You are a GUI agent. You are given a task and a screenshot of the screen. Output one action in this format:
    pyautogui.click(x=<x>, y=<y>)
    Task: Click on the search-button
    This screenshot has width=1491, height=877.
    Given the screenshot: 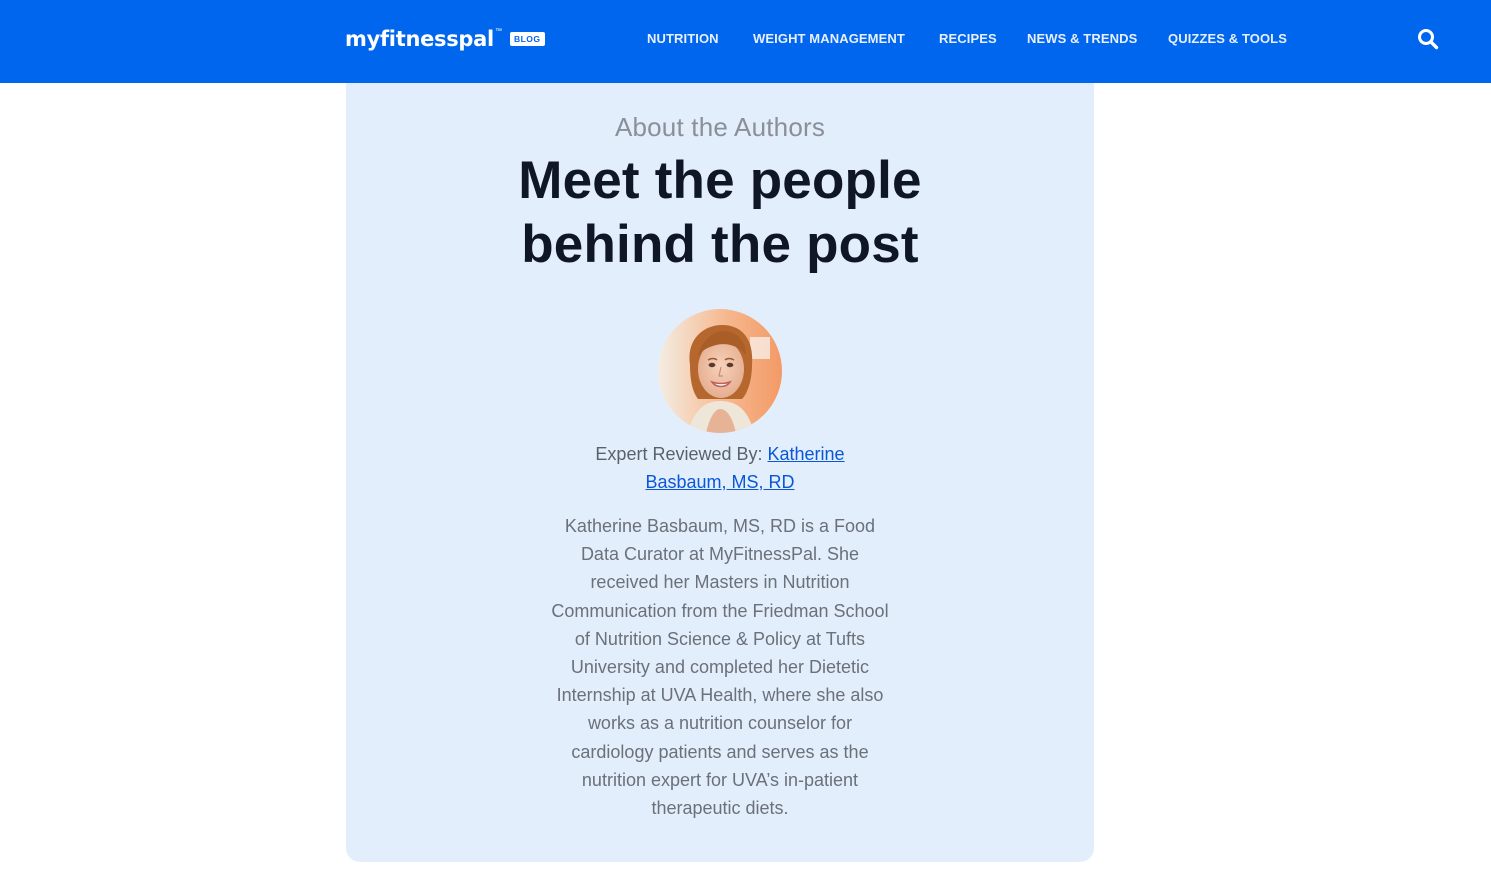 What is the action you would take?
    pyautogui.click(x=1428, y=39)
    